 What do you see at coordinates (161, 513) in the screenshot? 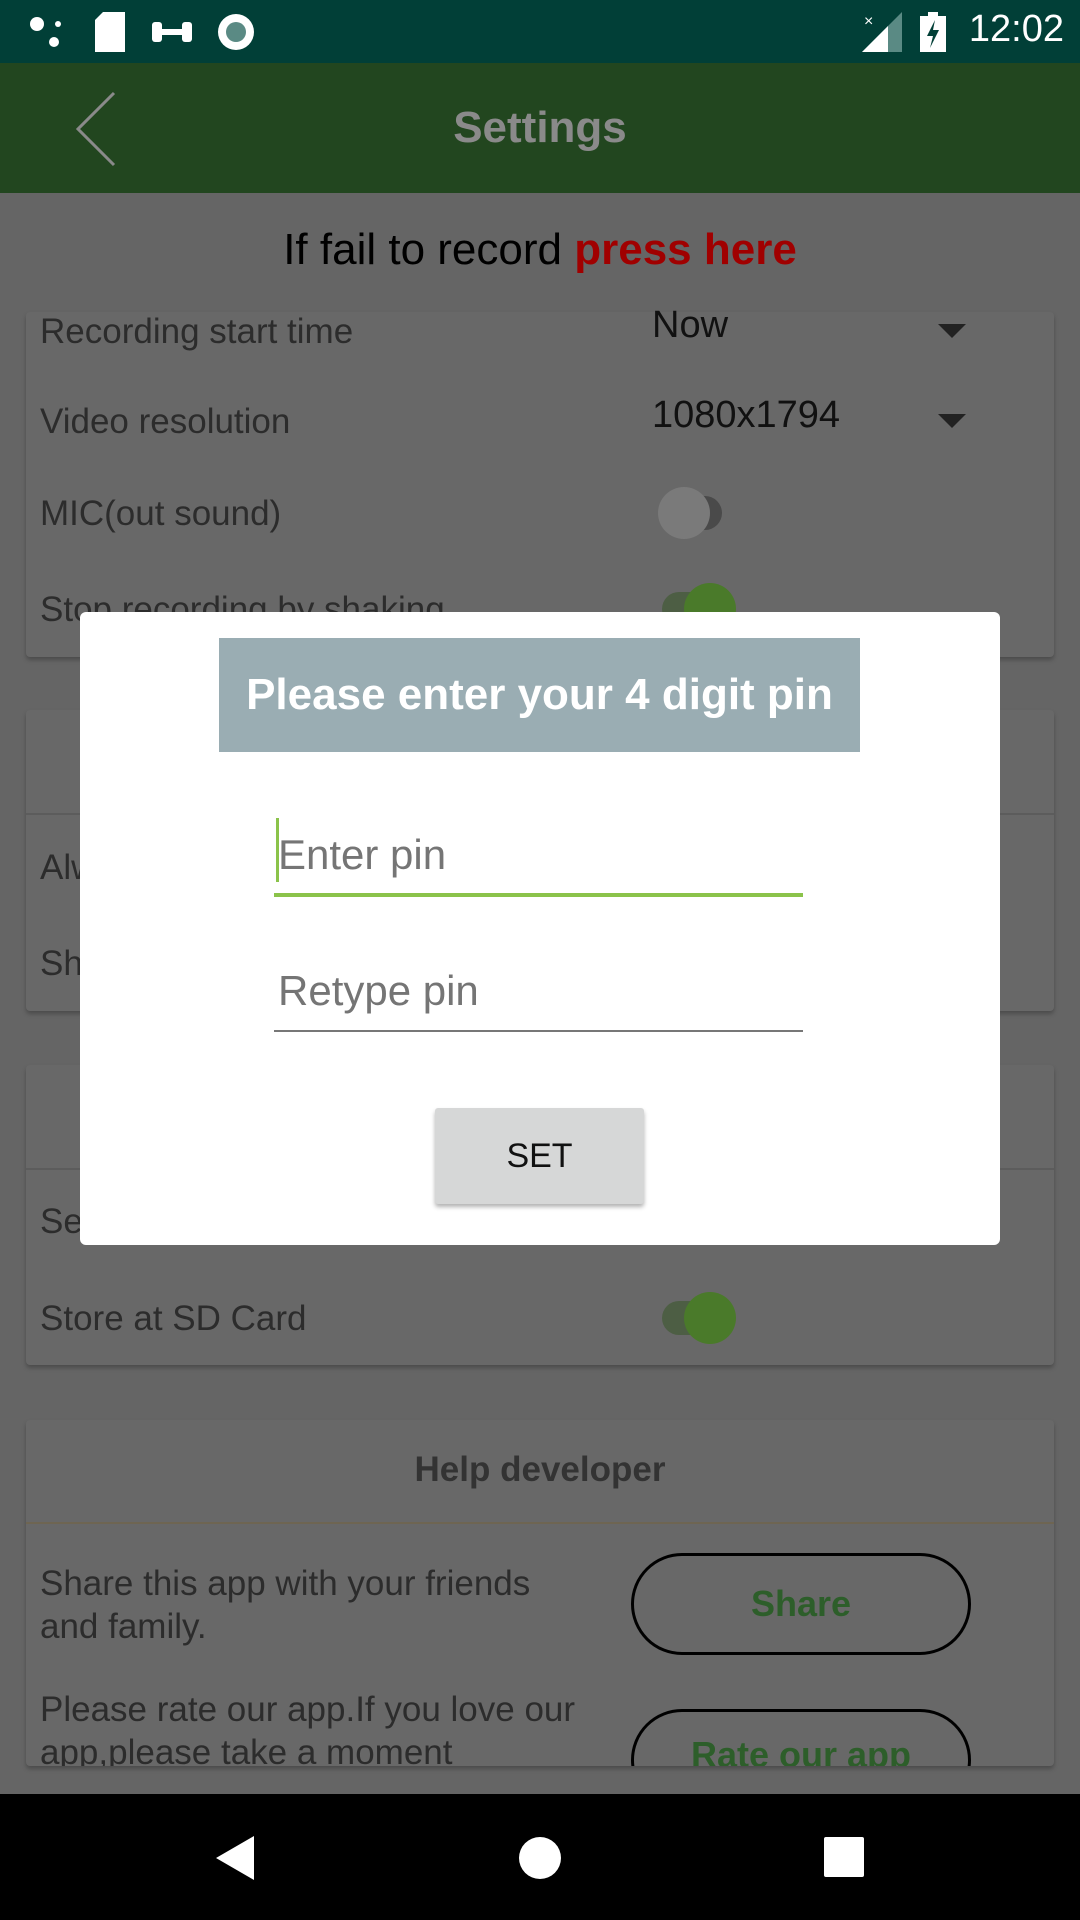
I see `mic-label: MIC(out sound)` at bounding box center [161, 513].